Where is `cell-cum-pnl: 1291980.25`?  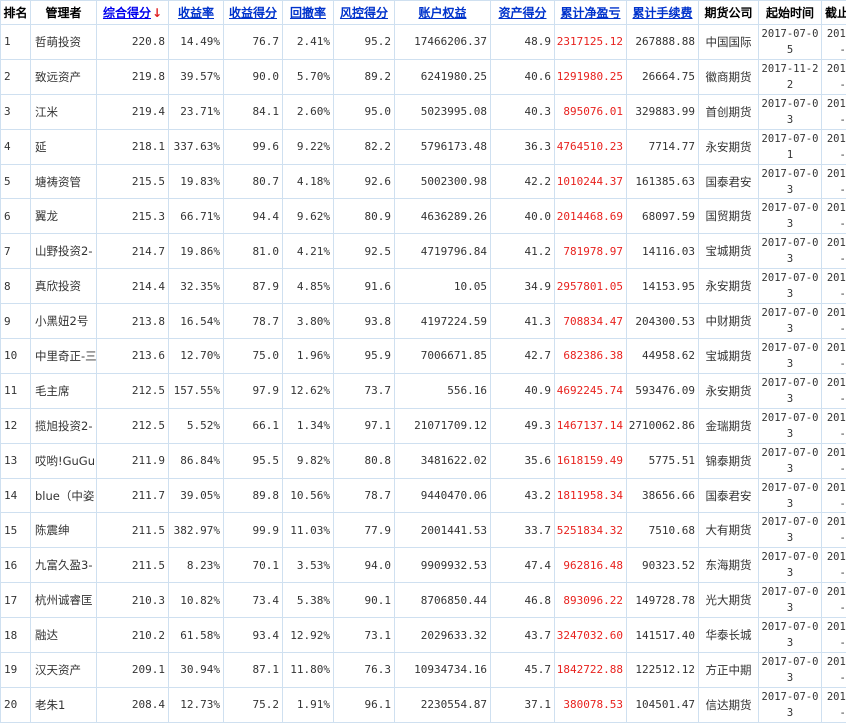 cell-cum-pnl: 1291980.25 is located at coordinates (590, 76).